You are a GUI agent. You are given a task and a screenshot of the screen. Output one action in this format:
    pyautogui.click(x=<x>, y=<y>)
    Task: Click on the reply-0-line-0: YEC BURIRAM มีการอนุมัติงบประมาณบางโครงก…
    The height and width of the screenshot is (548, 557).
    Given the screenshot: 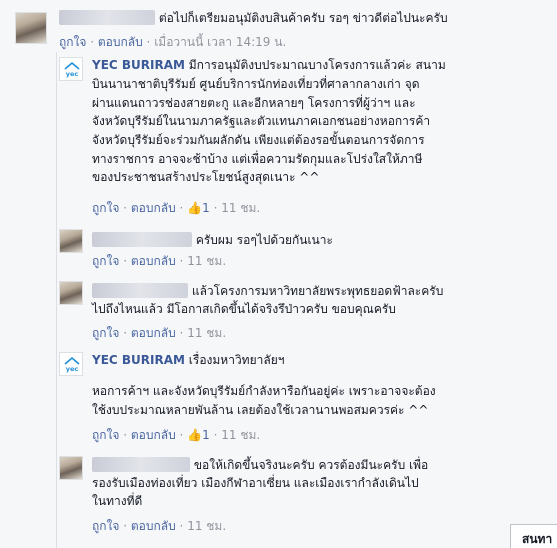 What is the action you would take?
    pyautogui.click(x=269, y=65)
    